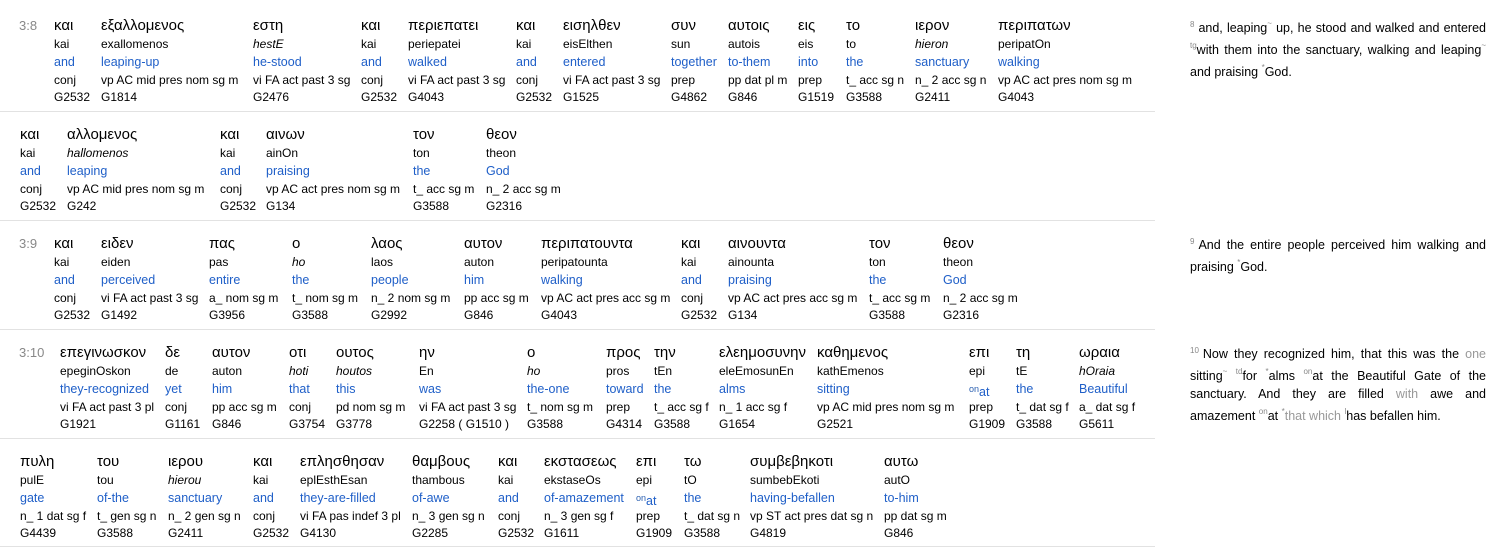 The height and width of the screenshot is (547, 1496). I want to click on english-gloss-text: and, so click(508, 498).